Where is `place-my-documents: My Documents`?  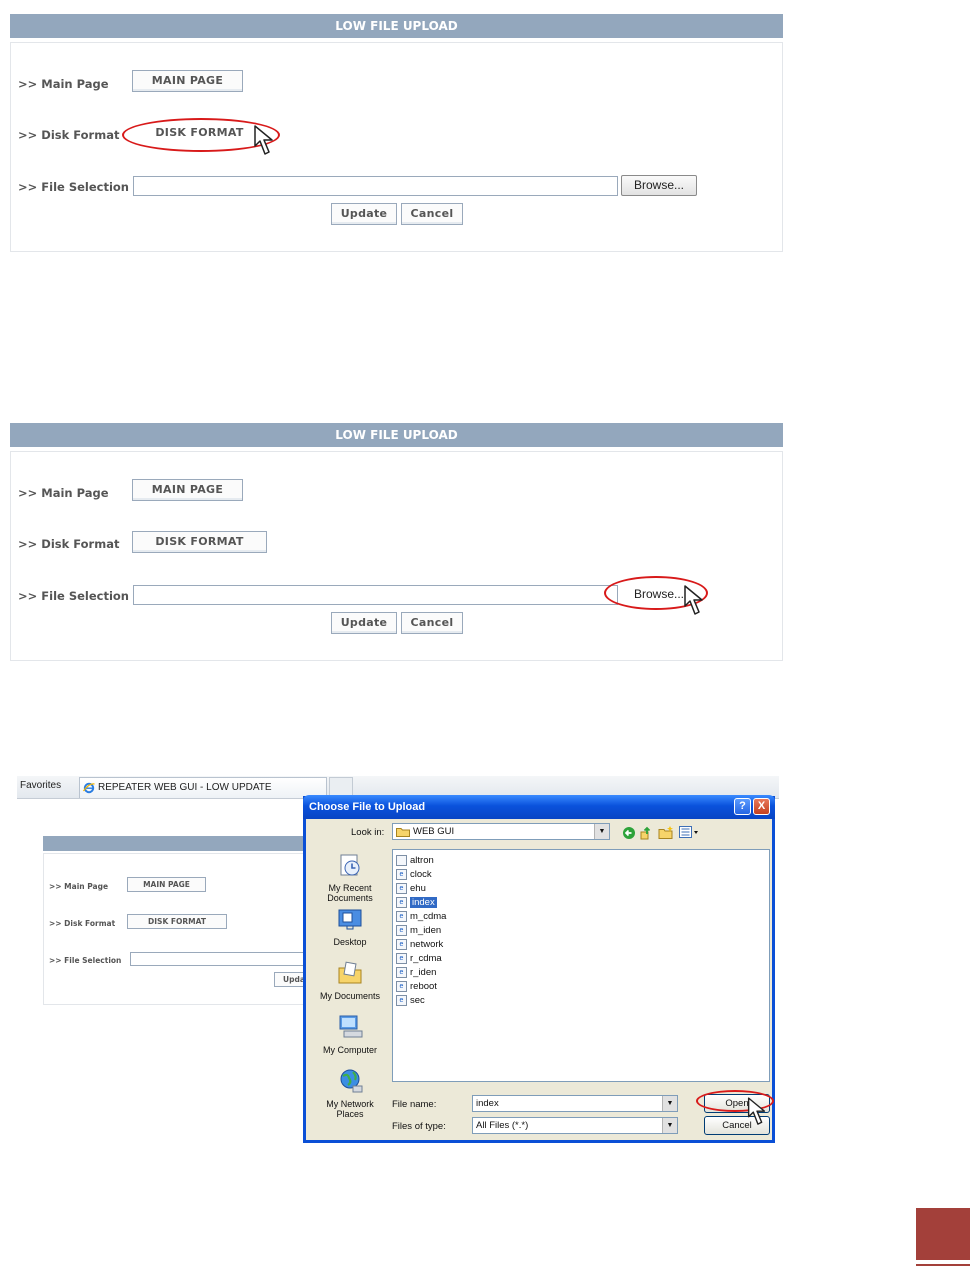
place-my-documents: My Documents is located at coordinates (350, 980).